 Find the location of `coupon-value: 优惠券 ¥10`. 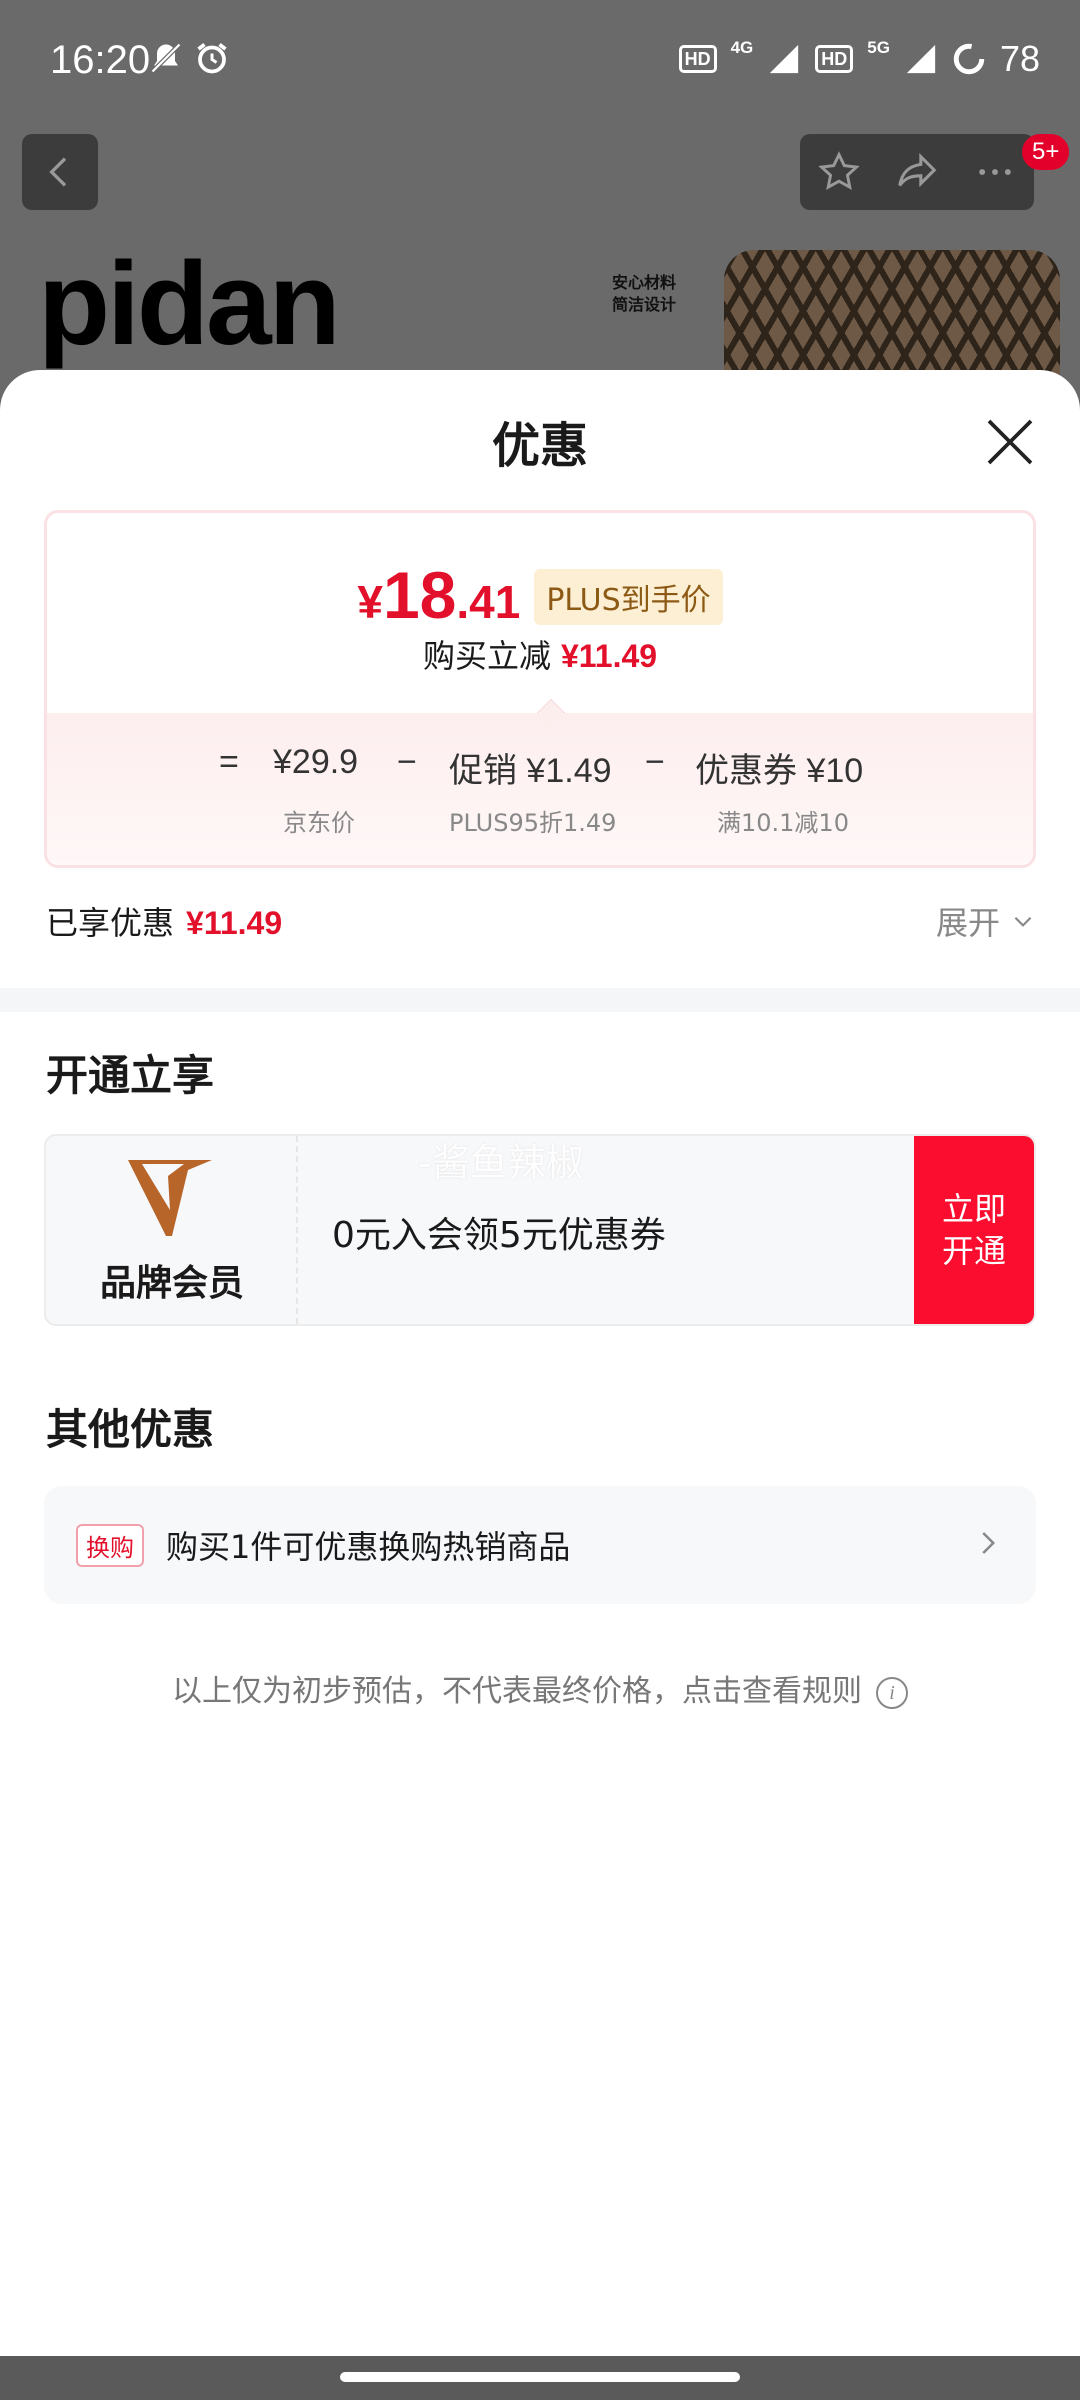

coupon-value: 优惠券 ¥10 is located at coordinates (779, 771).